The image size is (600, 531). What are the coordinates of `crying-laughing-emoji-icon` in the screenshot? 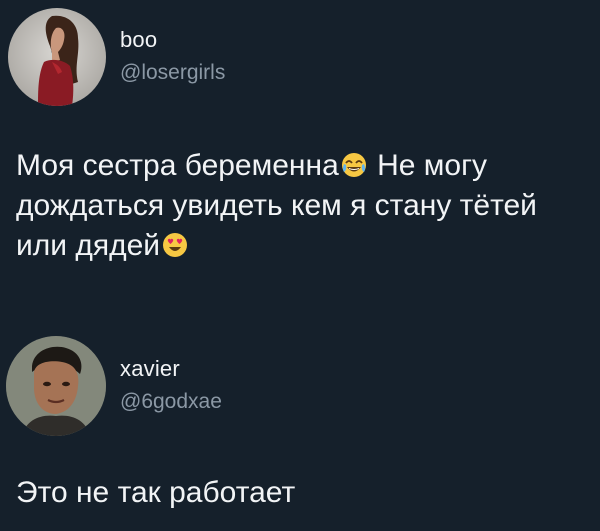 It's located at (354, 165).